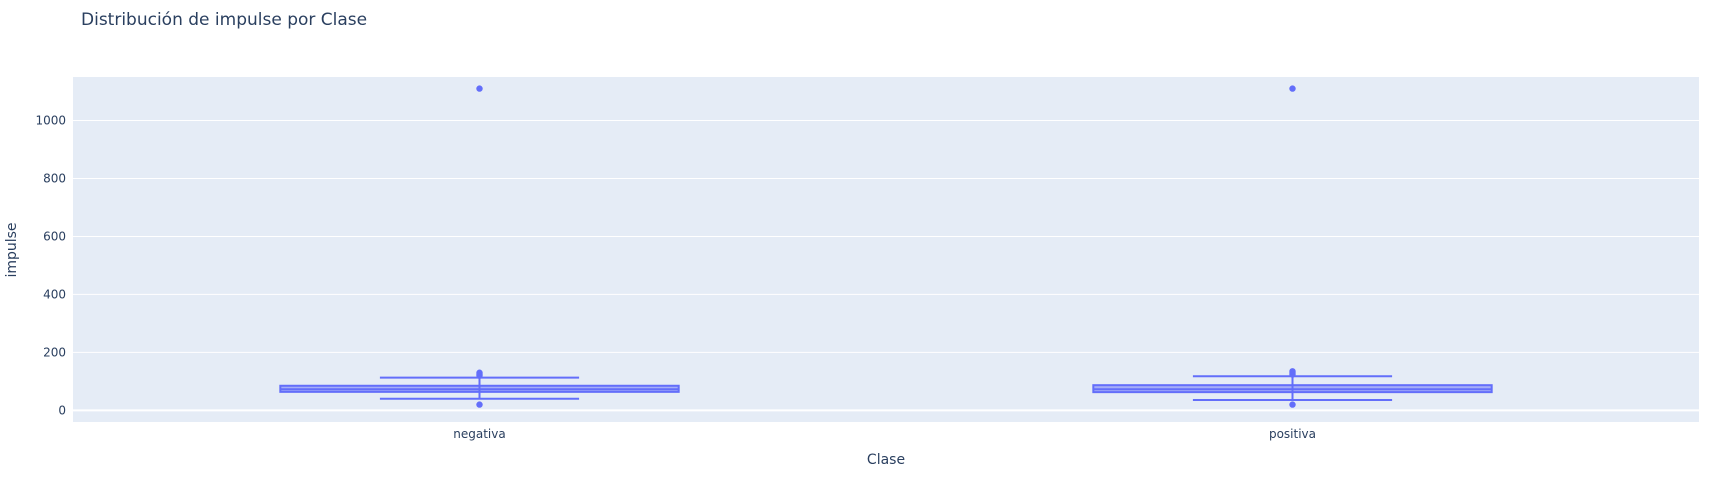 The image size is (1731, 481). Describe the element at coordinates (224, 20) in the screenshot. I see `chart-title: Distribución de impulse por Clase` at that location.